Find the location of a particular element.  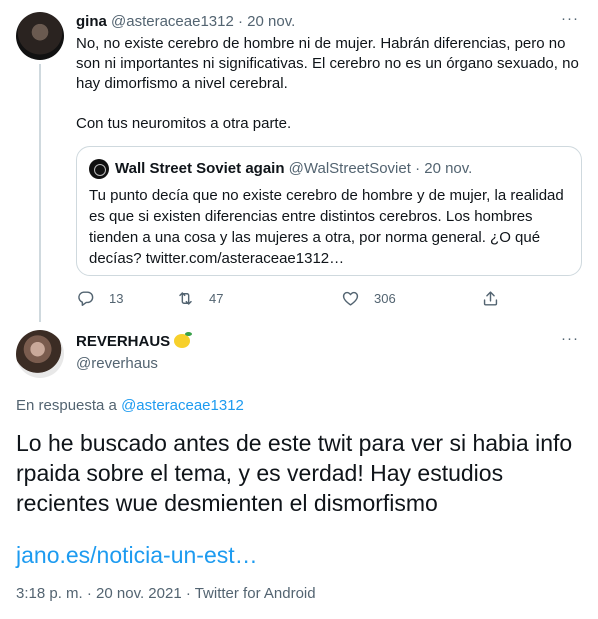

thread-line is located at coordinates (40, 193).